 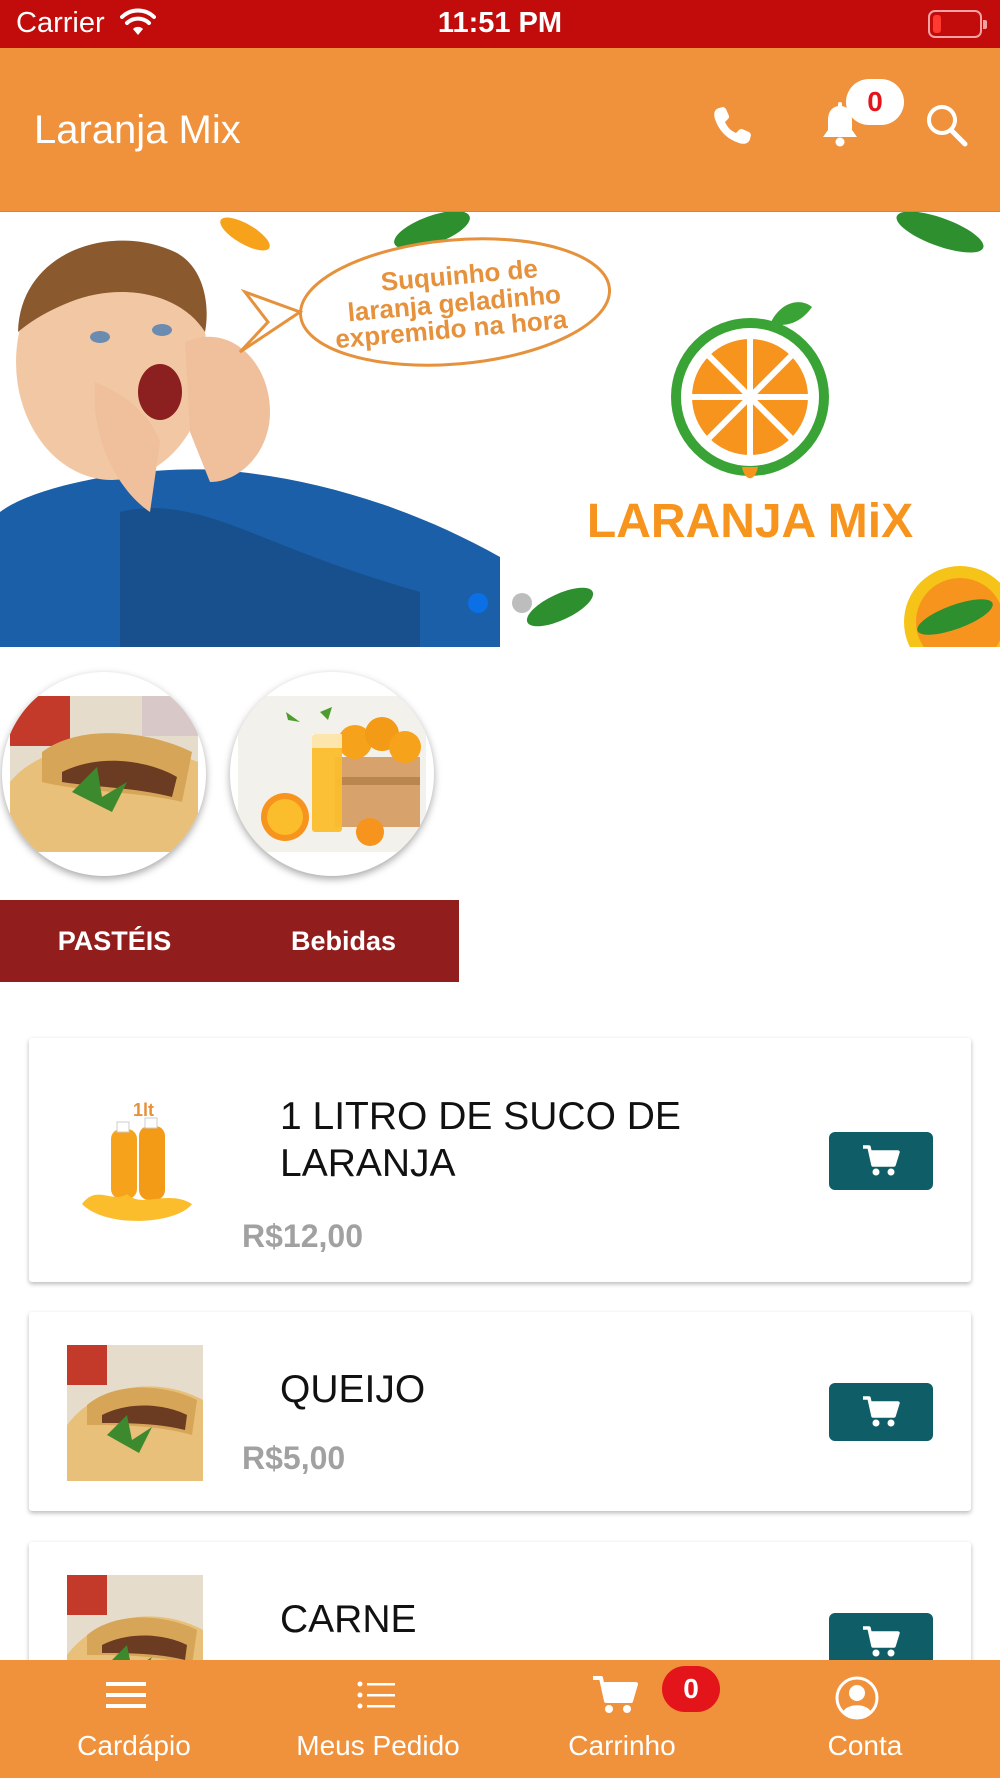 What do you see at coordinates (622, 1745) in the screenshot?
I see `nav-label: Carrinho` at bounding box center [622, 1745].